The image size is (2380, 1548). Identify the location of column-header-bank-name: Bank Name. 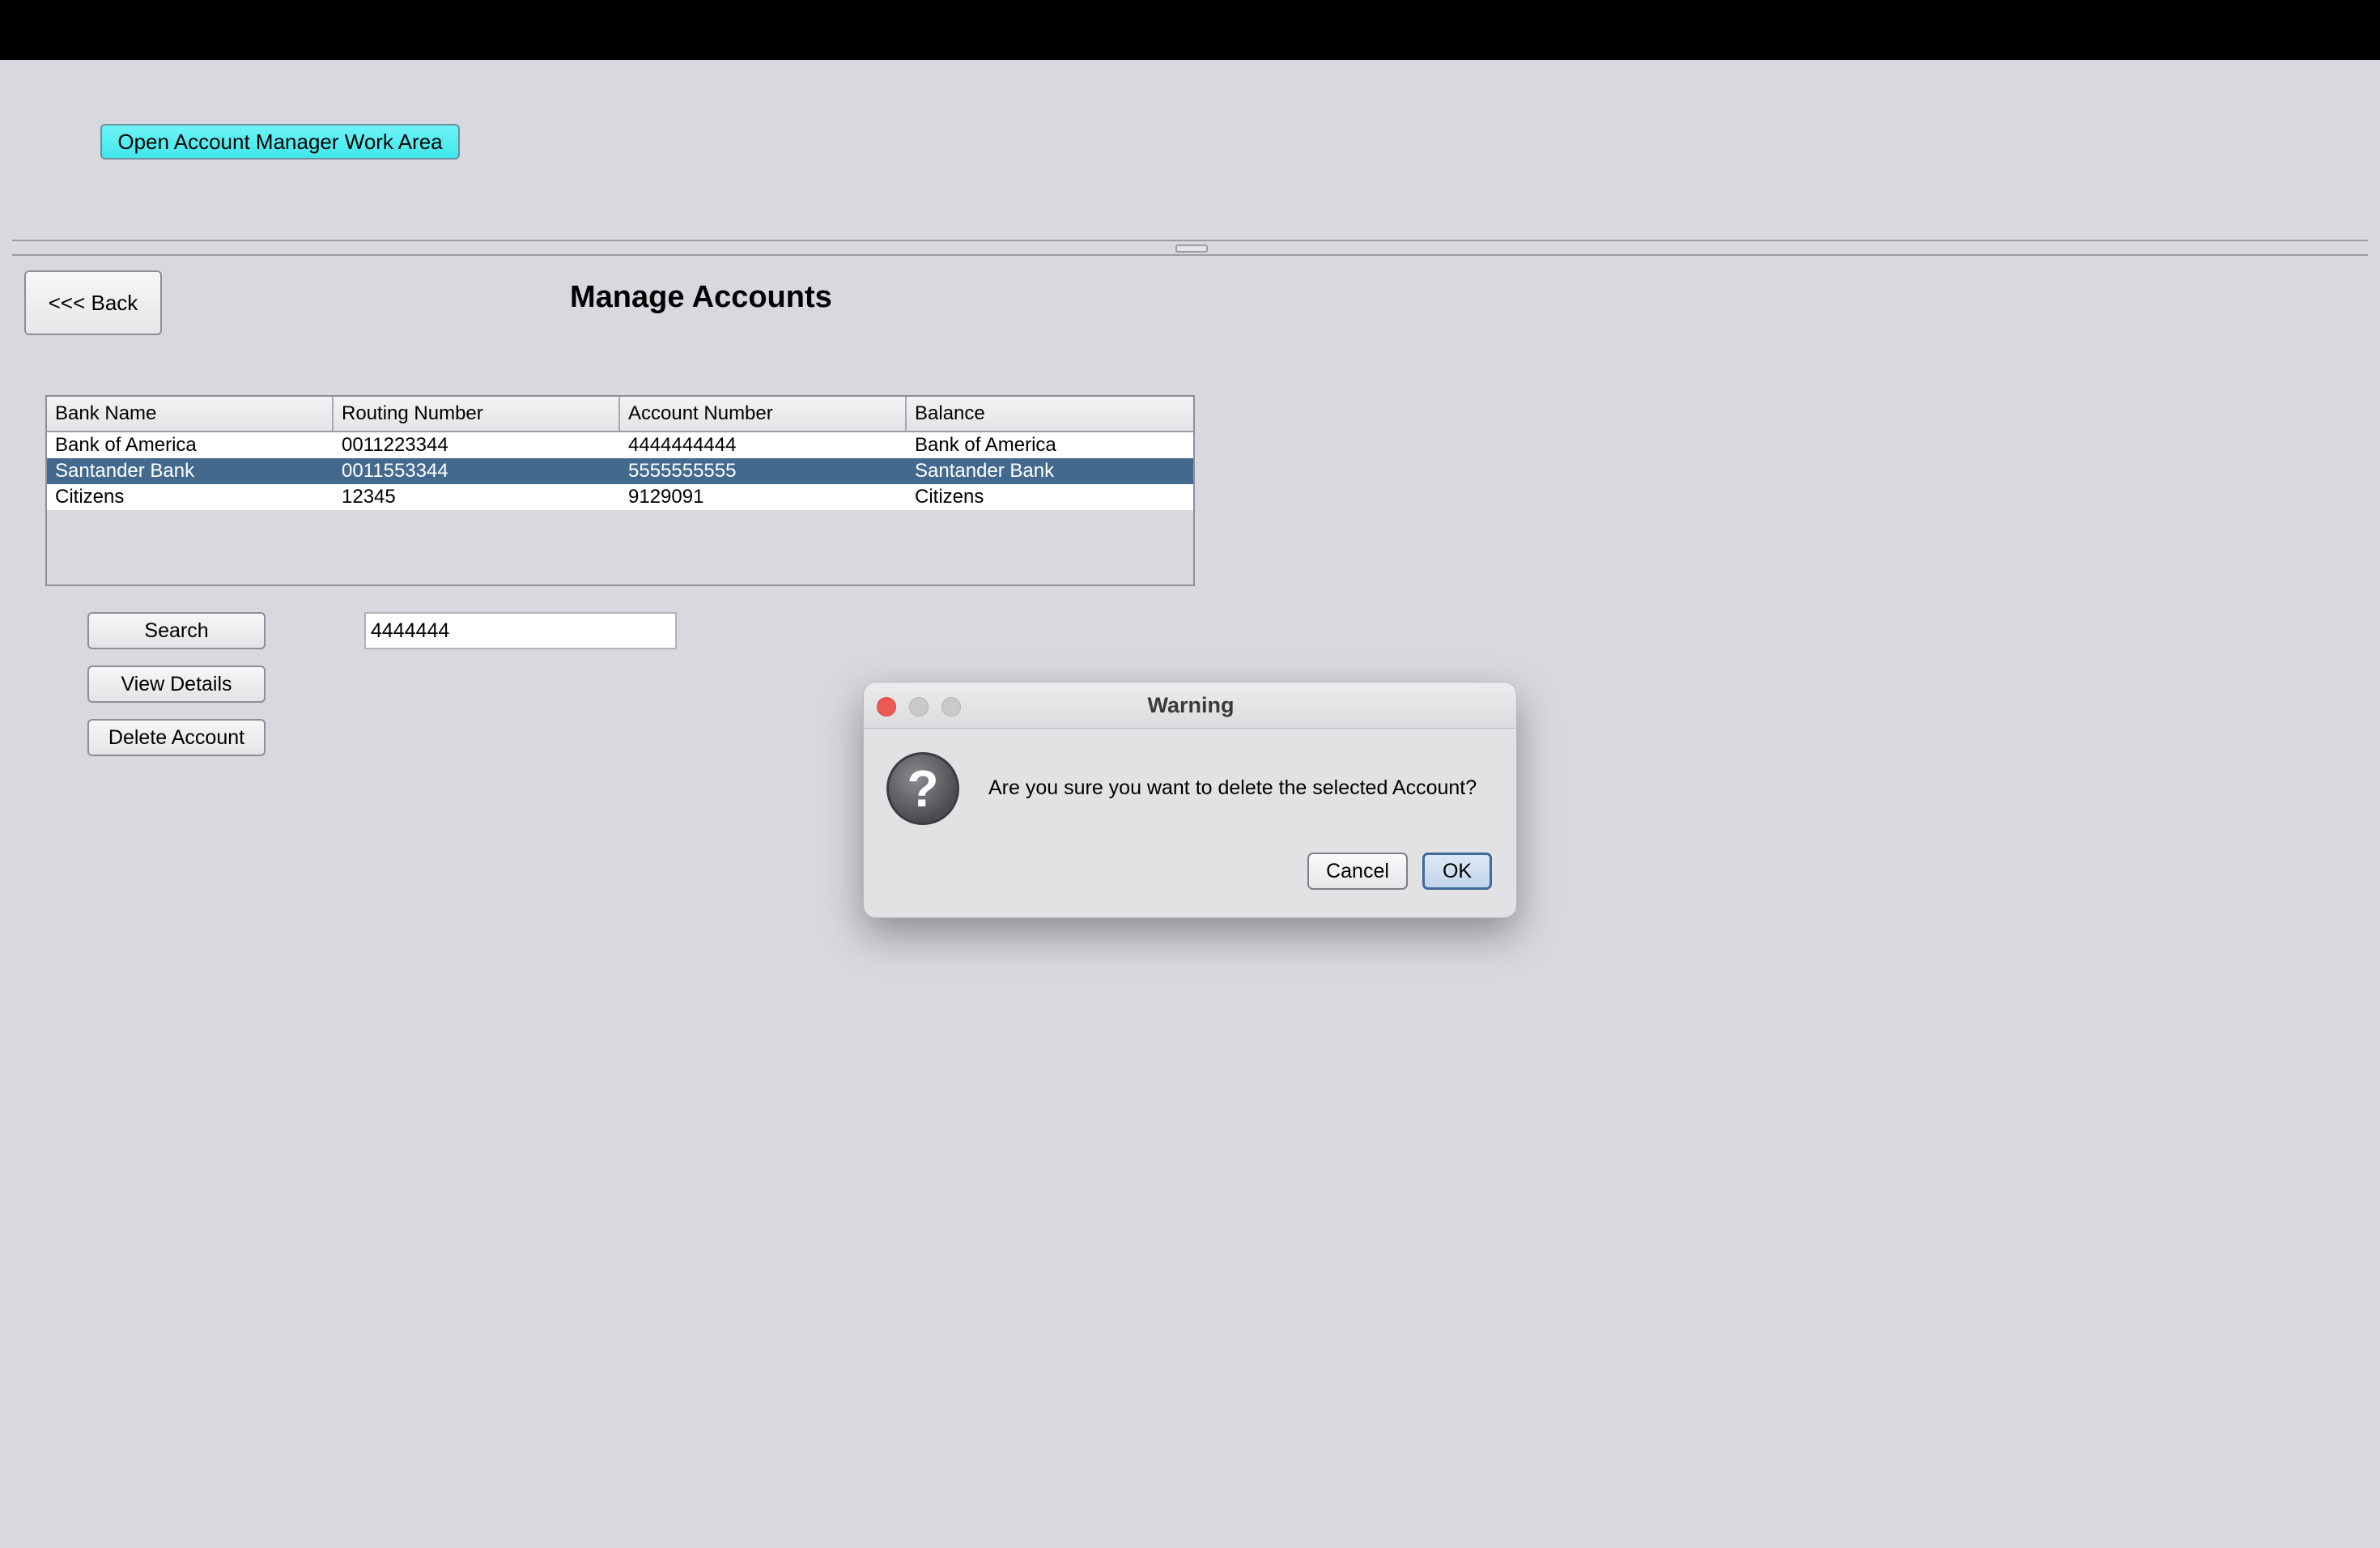
(191, 414).